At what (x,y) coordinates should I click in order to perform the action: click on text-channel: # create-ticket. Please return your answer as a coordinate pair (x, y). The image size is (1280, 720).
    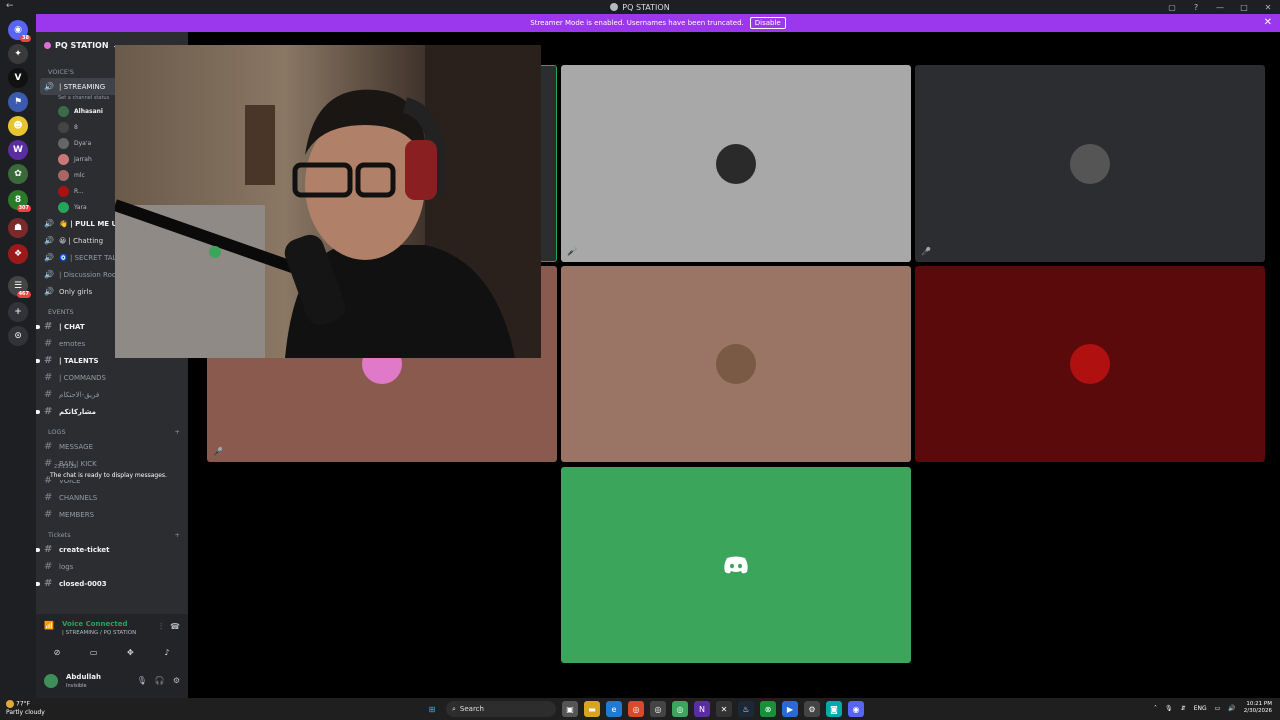
    Looking at the image, I should click on (112, 549).